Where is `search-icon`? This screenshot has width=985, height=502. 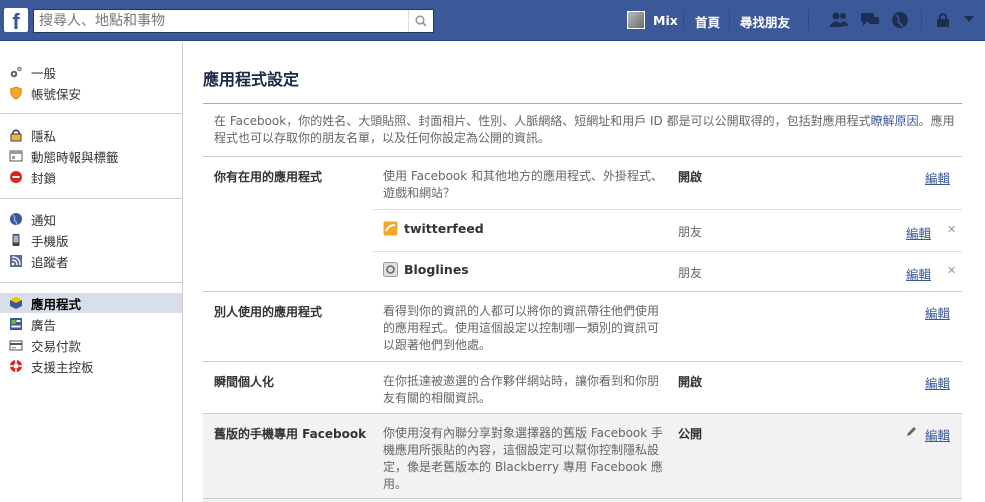 search-icon is located at coordinates (421, 21).